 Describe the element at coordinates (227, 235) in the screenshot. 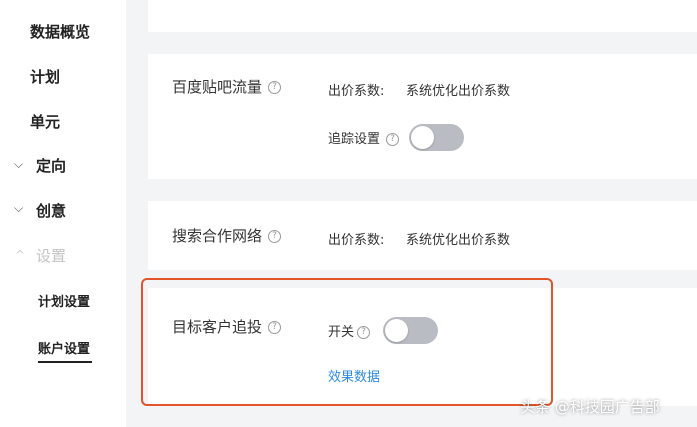

I see `card-title-search-network: 搜索合作网络?` at that location.